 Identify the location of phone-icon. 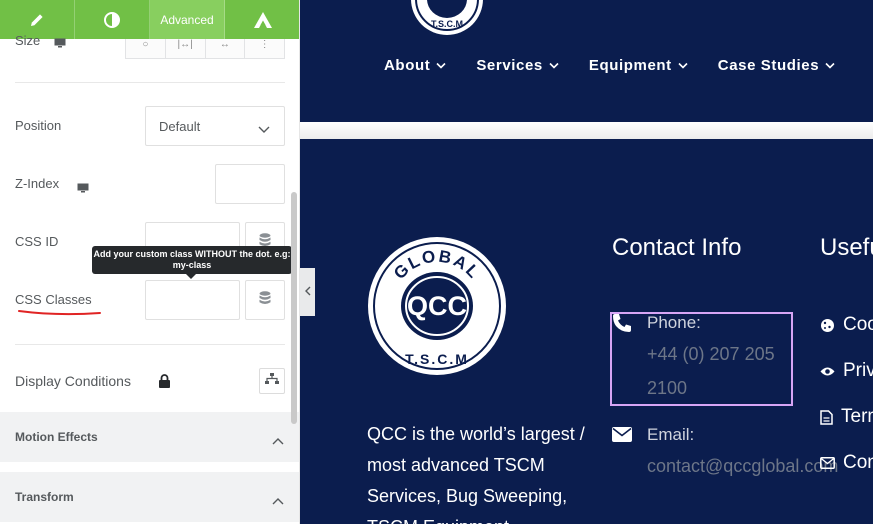
(622, 325).